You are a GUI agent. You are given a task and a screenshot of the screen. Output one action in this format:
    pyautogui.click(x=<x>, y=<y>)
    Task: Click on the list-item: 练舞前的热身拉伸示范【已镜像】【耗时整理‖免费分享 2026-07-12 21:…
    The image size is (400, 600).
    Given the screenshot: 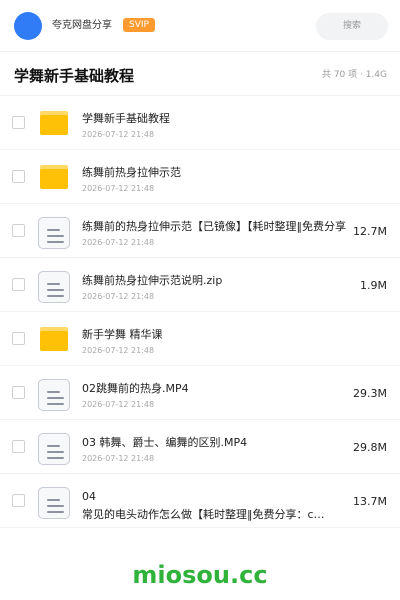 What is the action you would take?
    pyautogui.click(x=200, y=231)
    